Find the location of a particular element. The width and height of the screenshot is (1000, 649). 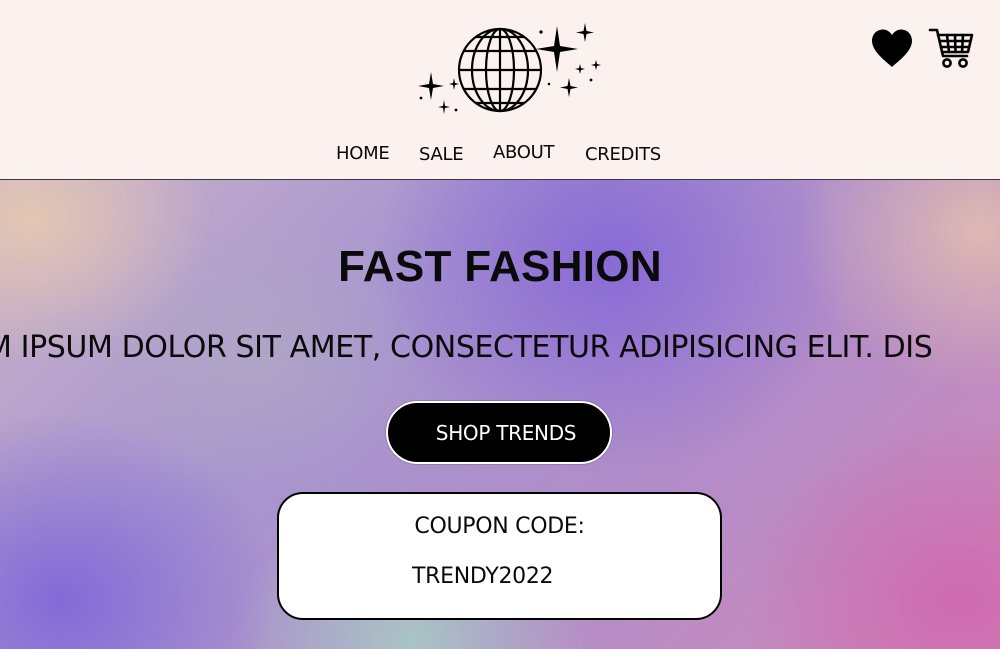

disco-globe-sparkles-icon is located at coordinates (509, 68).